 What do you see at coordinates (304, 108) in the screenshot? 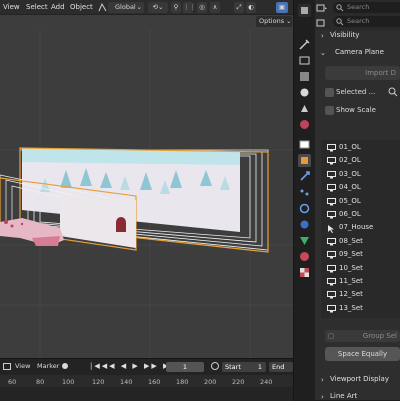
I see `scene-icon` at bounding box center [304, 108].